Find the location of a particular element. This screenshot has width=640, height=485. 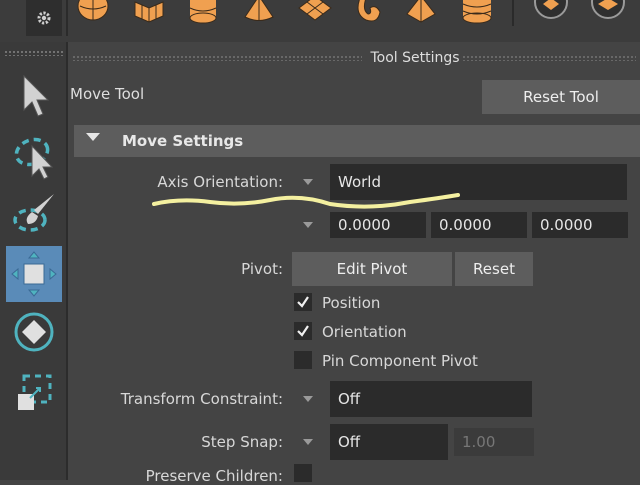

tool-name: Move Tool is located at coordinates (107, 94).